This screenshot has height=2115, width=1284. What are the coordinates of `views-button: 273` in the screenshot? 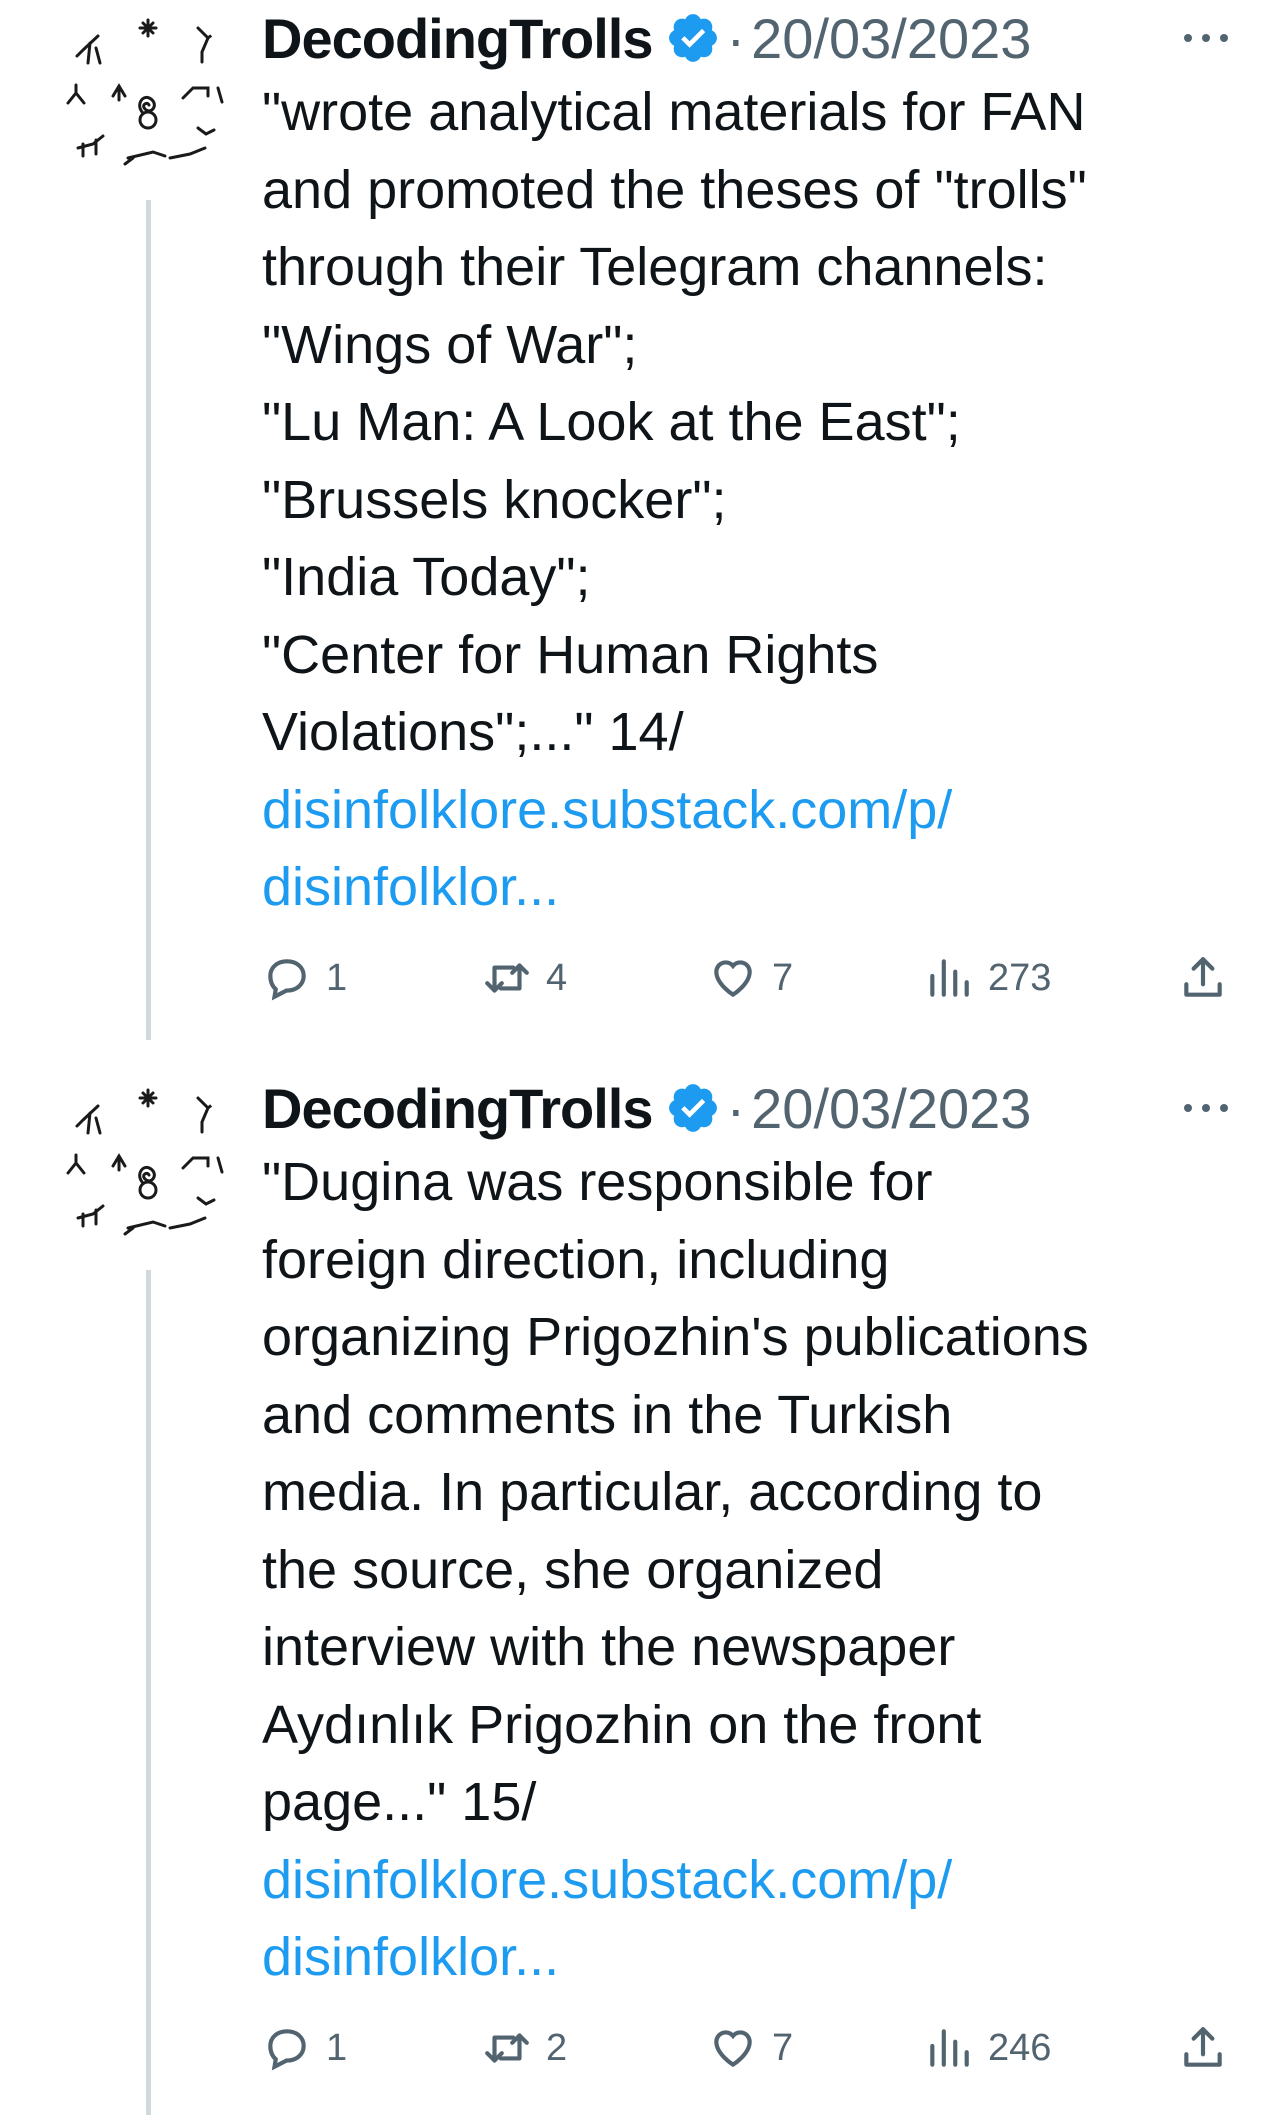 It's located at (987, 978).